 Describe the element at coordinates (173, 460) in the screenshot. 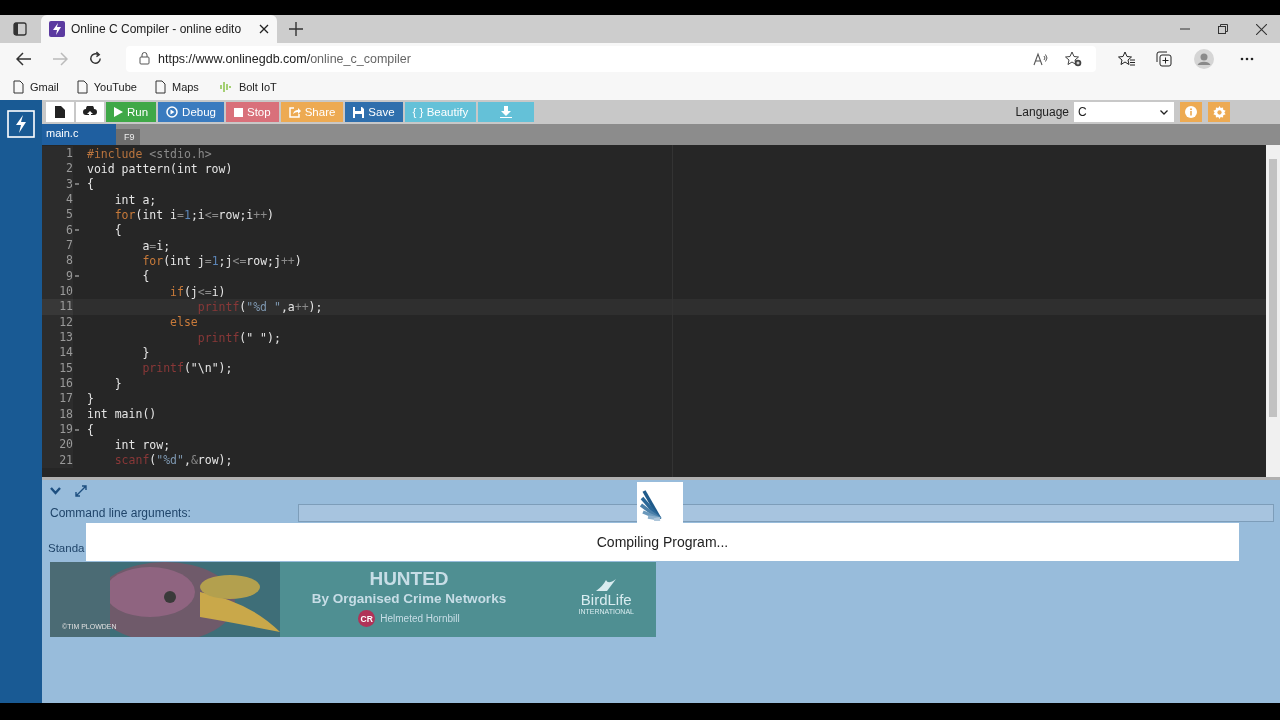

I see `code-line: scanf("%d",&row);` at that location.